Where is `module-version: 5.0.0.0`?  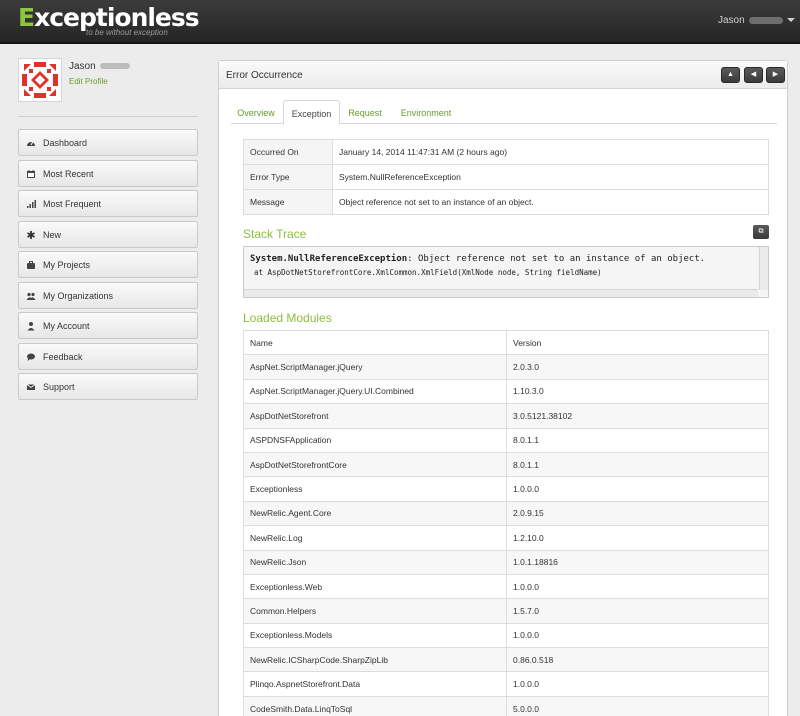 module-version: 5.0.0.0 is located at coordinates (637, 705).